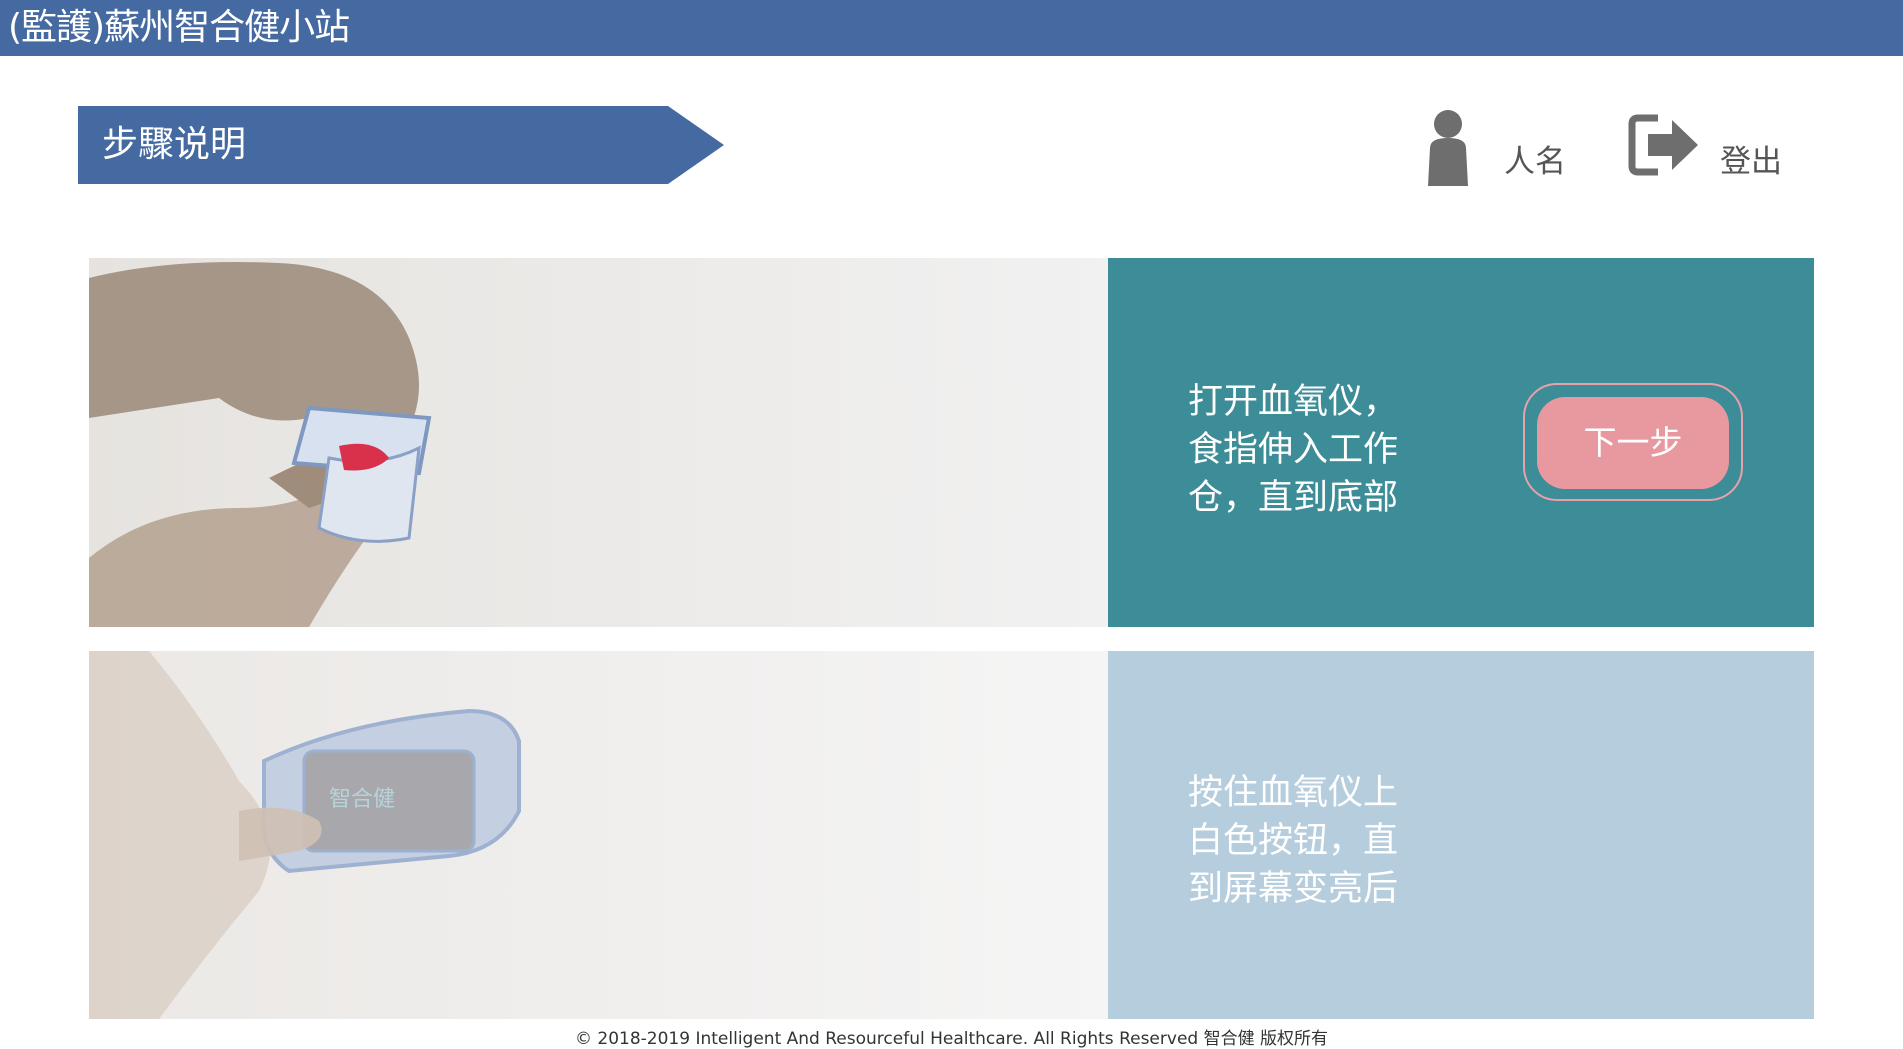  Describe the element at coordinates (1293, 450) in the screenshot. I see `step-1-instruction: 打开血氧仪， 食指伸入工作 仓，直到底部` at that location.